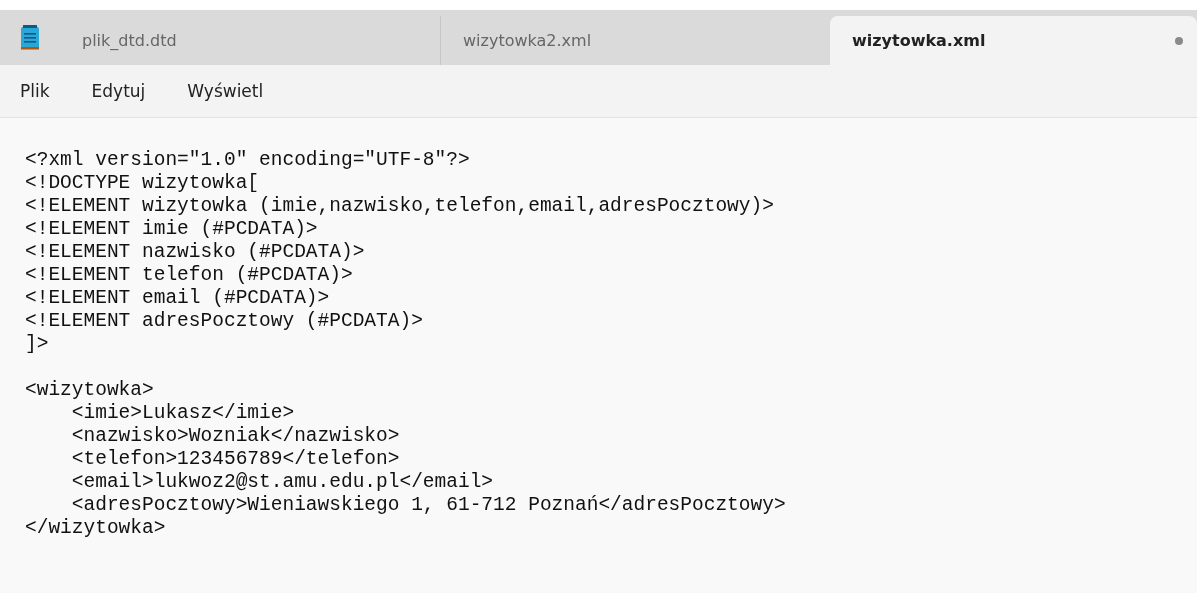 This screenshot has width=1197, height=593. Describe the element at coordinates (235, 459) in the screenshot. I see `code-line: <telefon>123456789</telefon>` at that location.